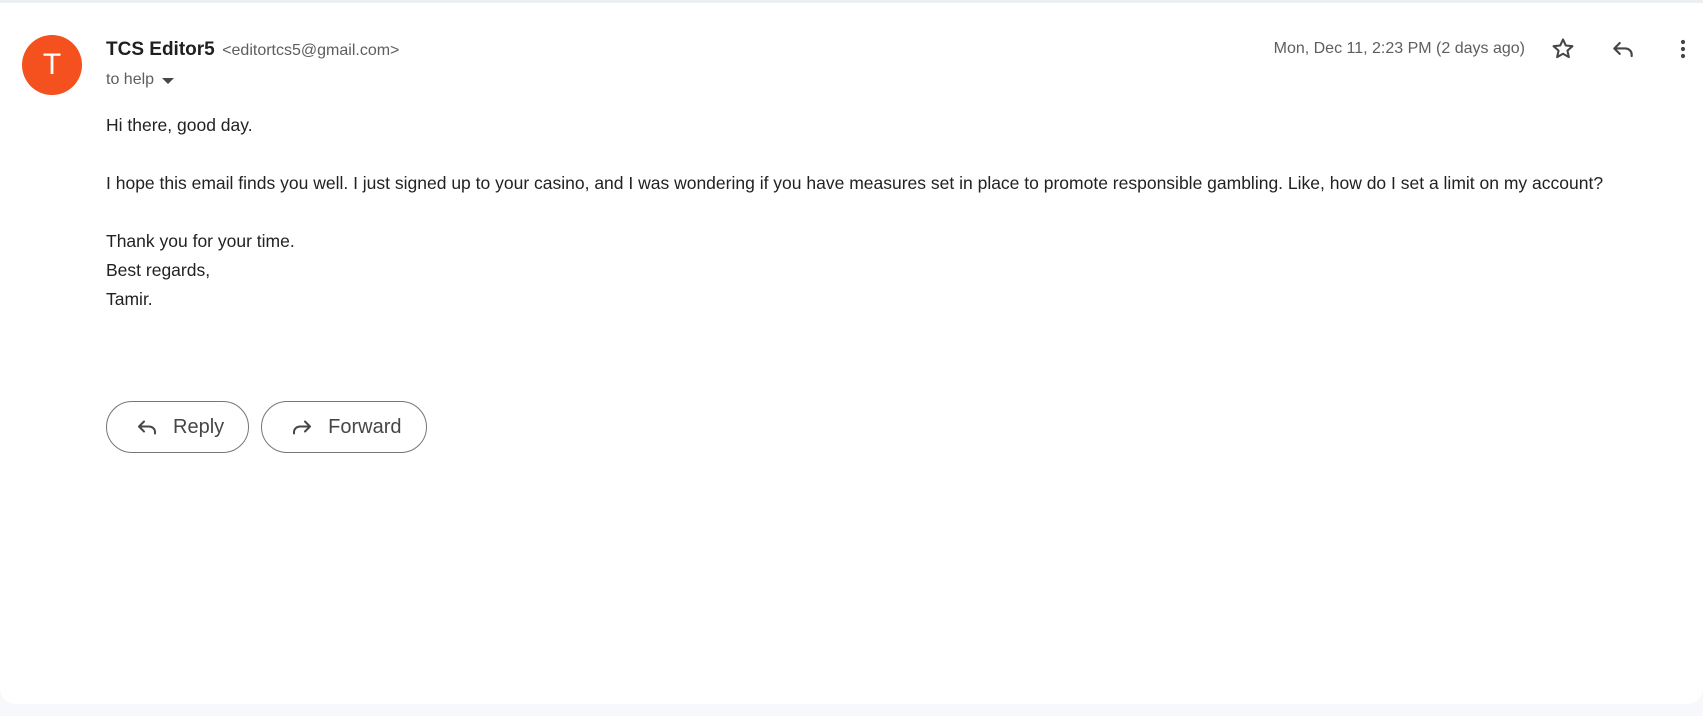  I want to click on reply-button-label: Reply, so click(199, 426).